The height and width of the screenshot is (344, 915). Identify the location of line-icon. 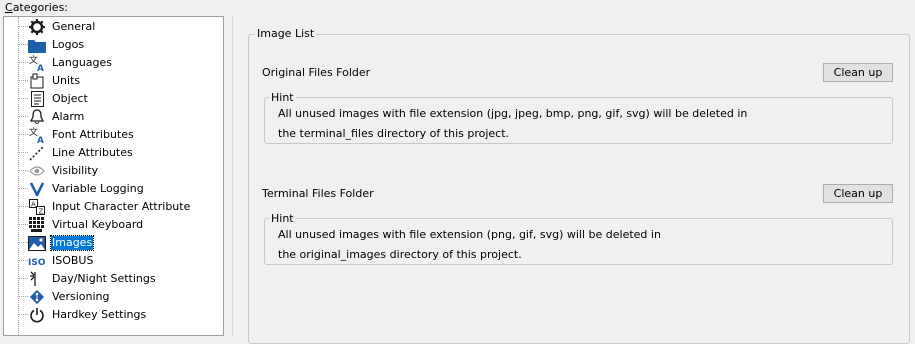
(37, 153).